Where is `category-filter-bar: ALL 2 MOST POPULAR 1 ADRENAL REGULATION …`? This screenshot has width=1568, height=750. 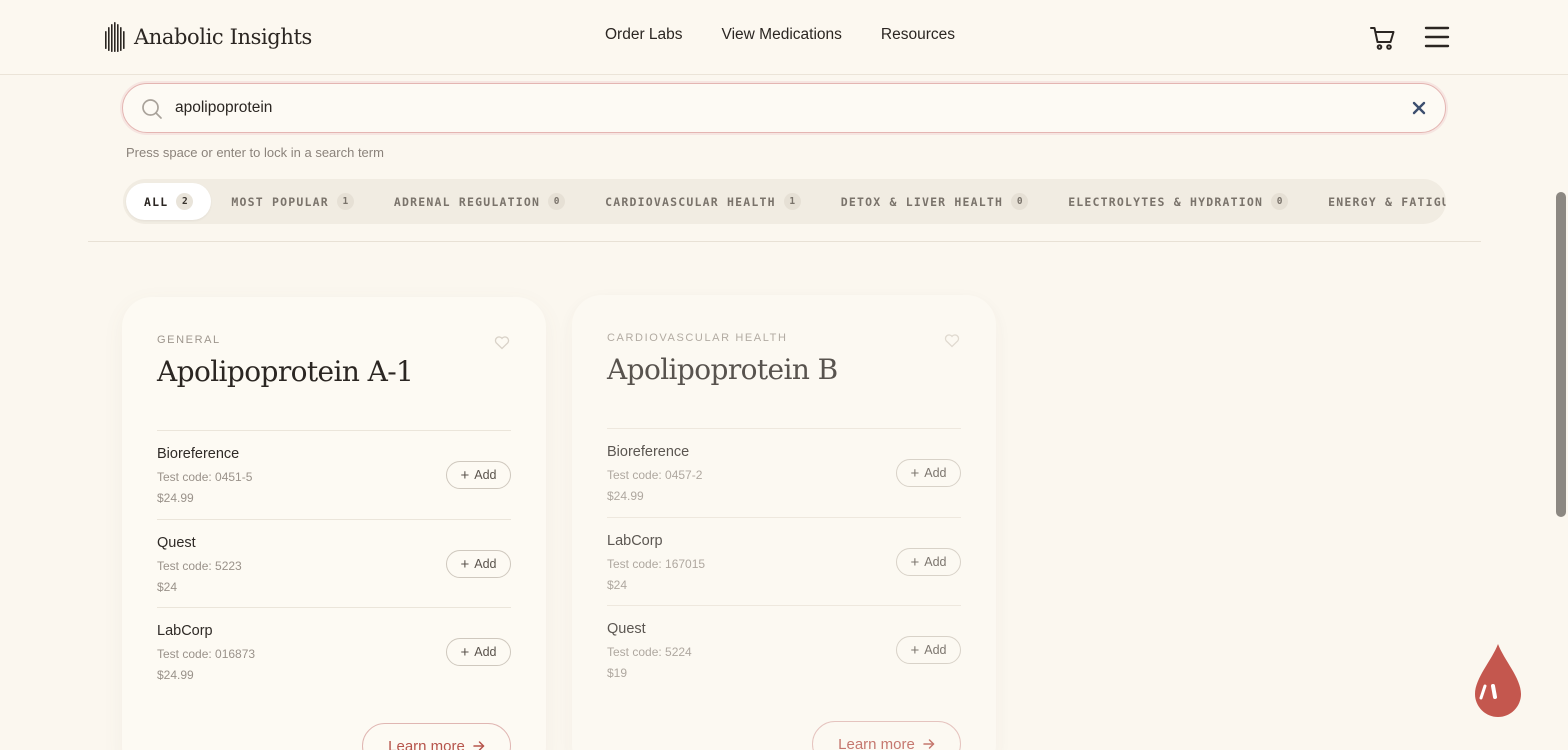 category-filter-bar: ALL 2 MOST POPULAR 1 ADRENAL REGULATION … is located at coordinates (784, 201).